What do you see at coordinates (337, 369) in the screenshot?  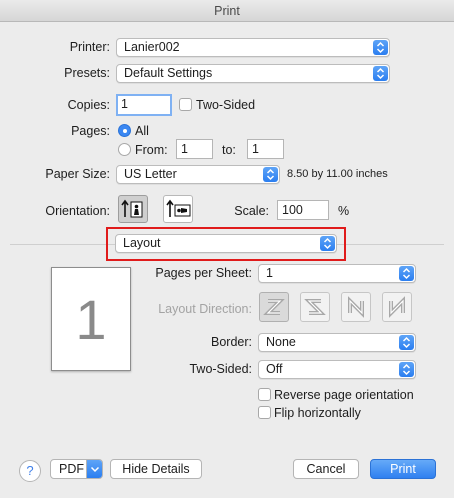 I see `layout-two-sided-popup: Off` at bounding box center [337, 369].